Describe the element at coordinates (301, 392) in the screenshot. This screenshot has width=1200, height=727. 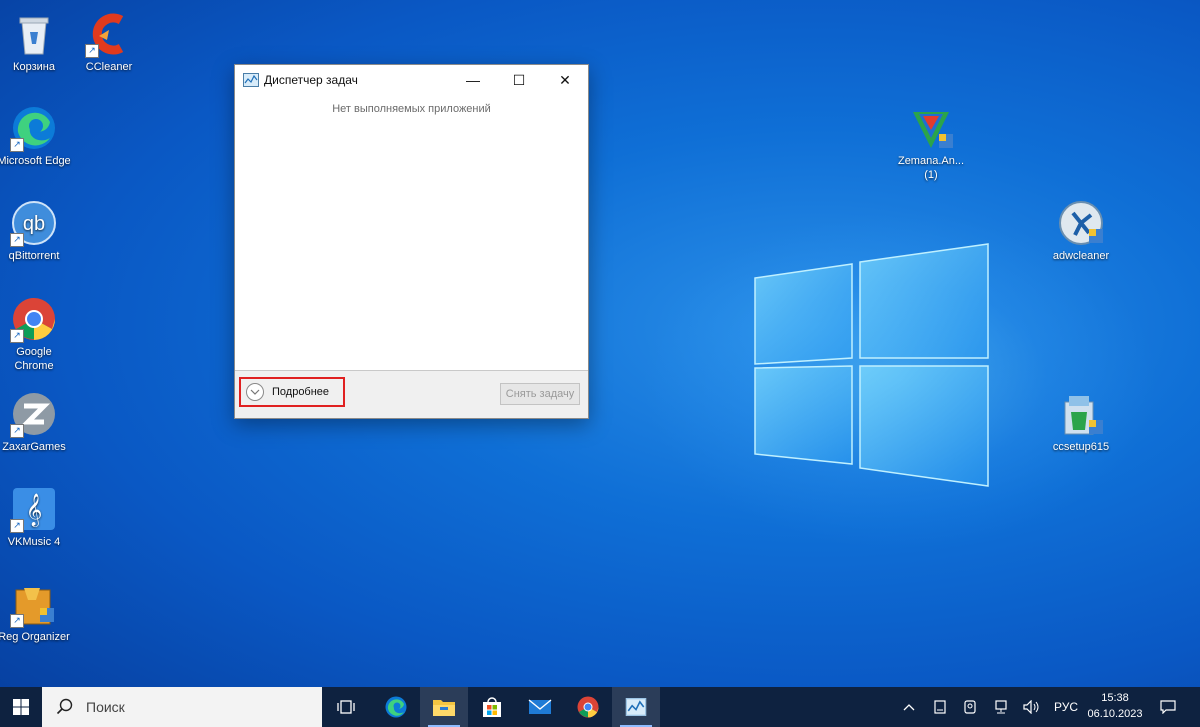
I see `more-details-label: Подробнее` at that location.